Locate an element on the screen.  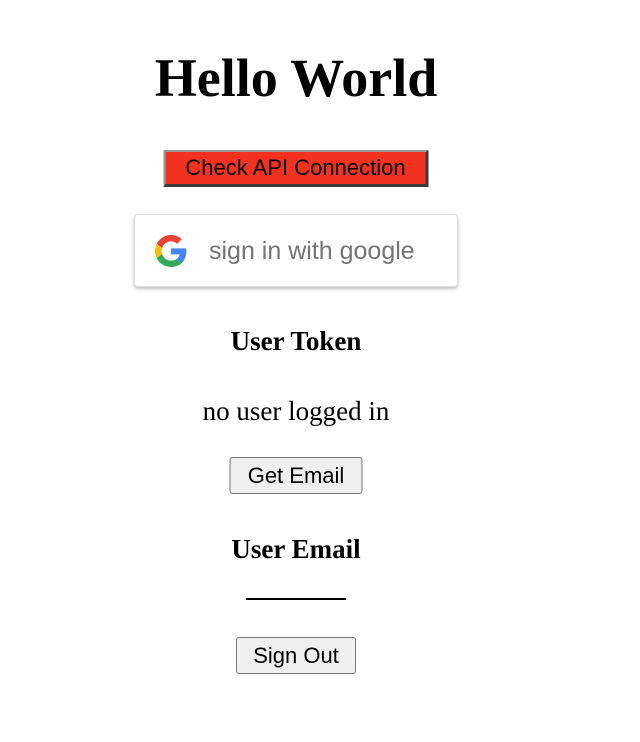
google-sign-in-button: sign in with google is located at coordinates (296, 250).